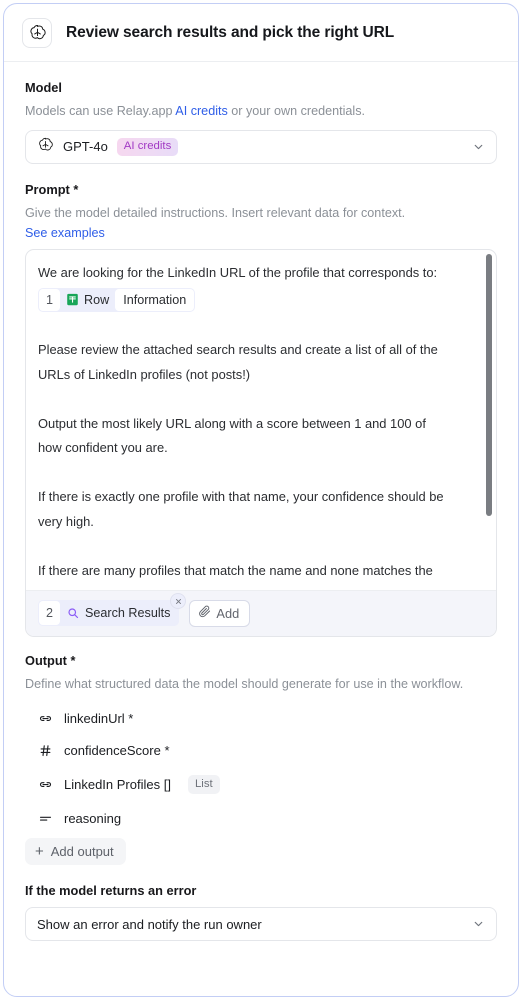 This screenshot has height=1000, width=522. What do you see at coordinates (149, 924) in the screenshot?
I see `error-handling-value: Show an error and notify the run owner` at bounding box center [149, 924].